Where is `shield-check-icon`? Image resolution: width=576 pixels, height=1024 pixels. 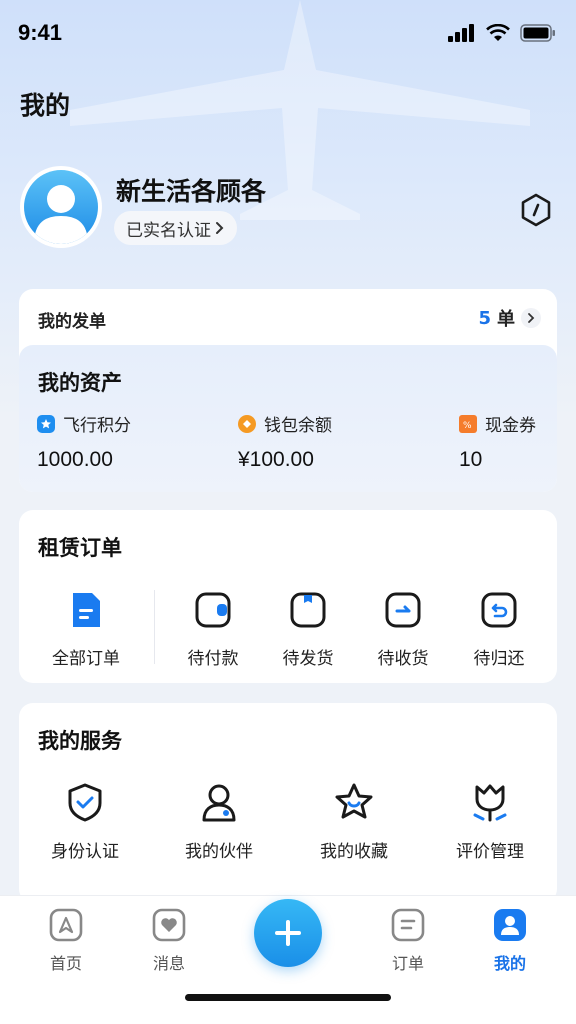 shield-check-icon is located at coordinates (85, 802).